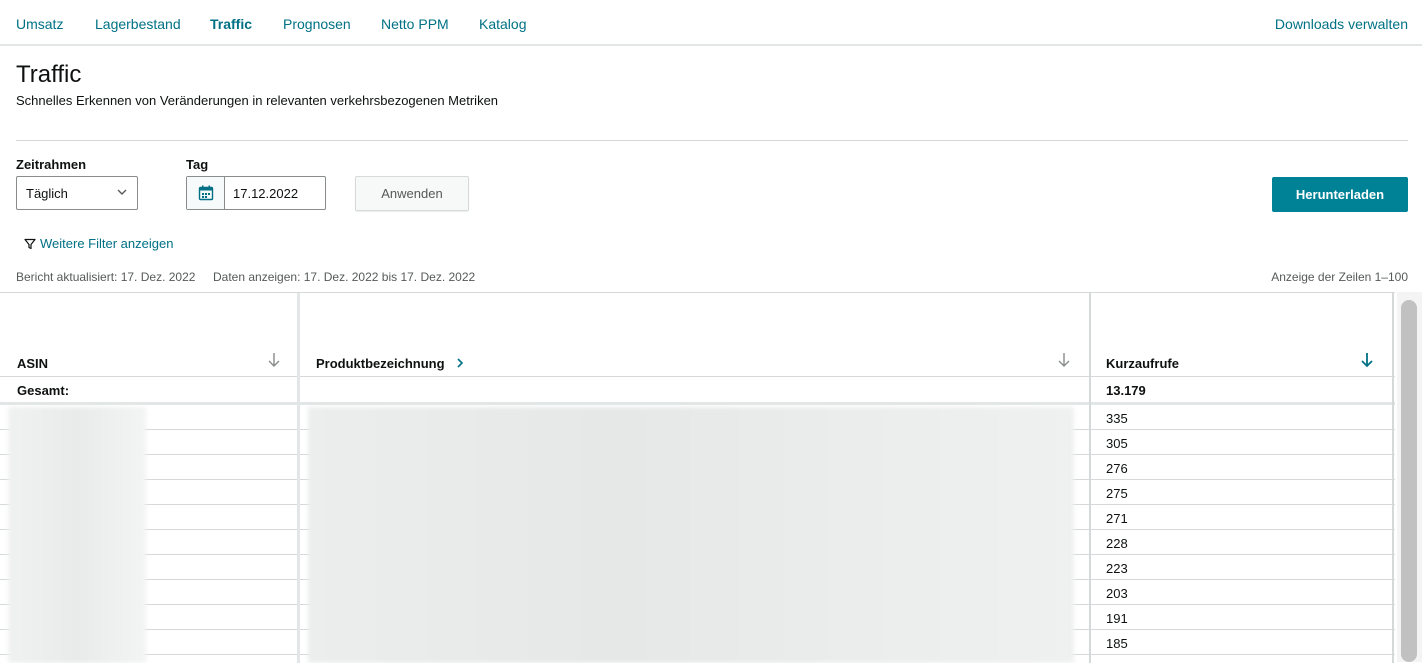 The width and height of the screenshot is (1422, 663). I want to click on filter-icon, so click(30, 244).